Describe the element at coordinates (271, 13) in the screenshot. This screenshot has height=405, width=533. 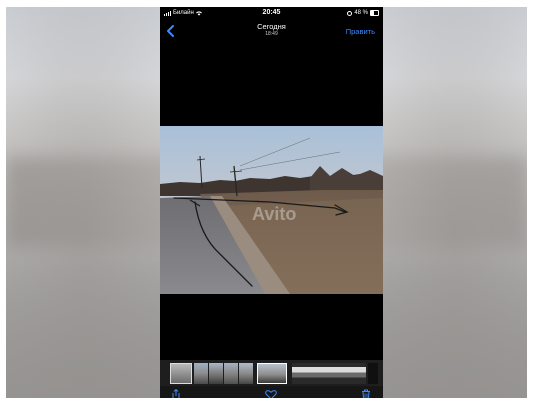
I see `status-bar: Билайн 20:45 48 %` at that location.